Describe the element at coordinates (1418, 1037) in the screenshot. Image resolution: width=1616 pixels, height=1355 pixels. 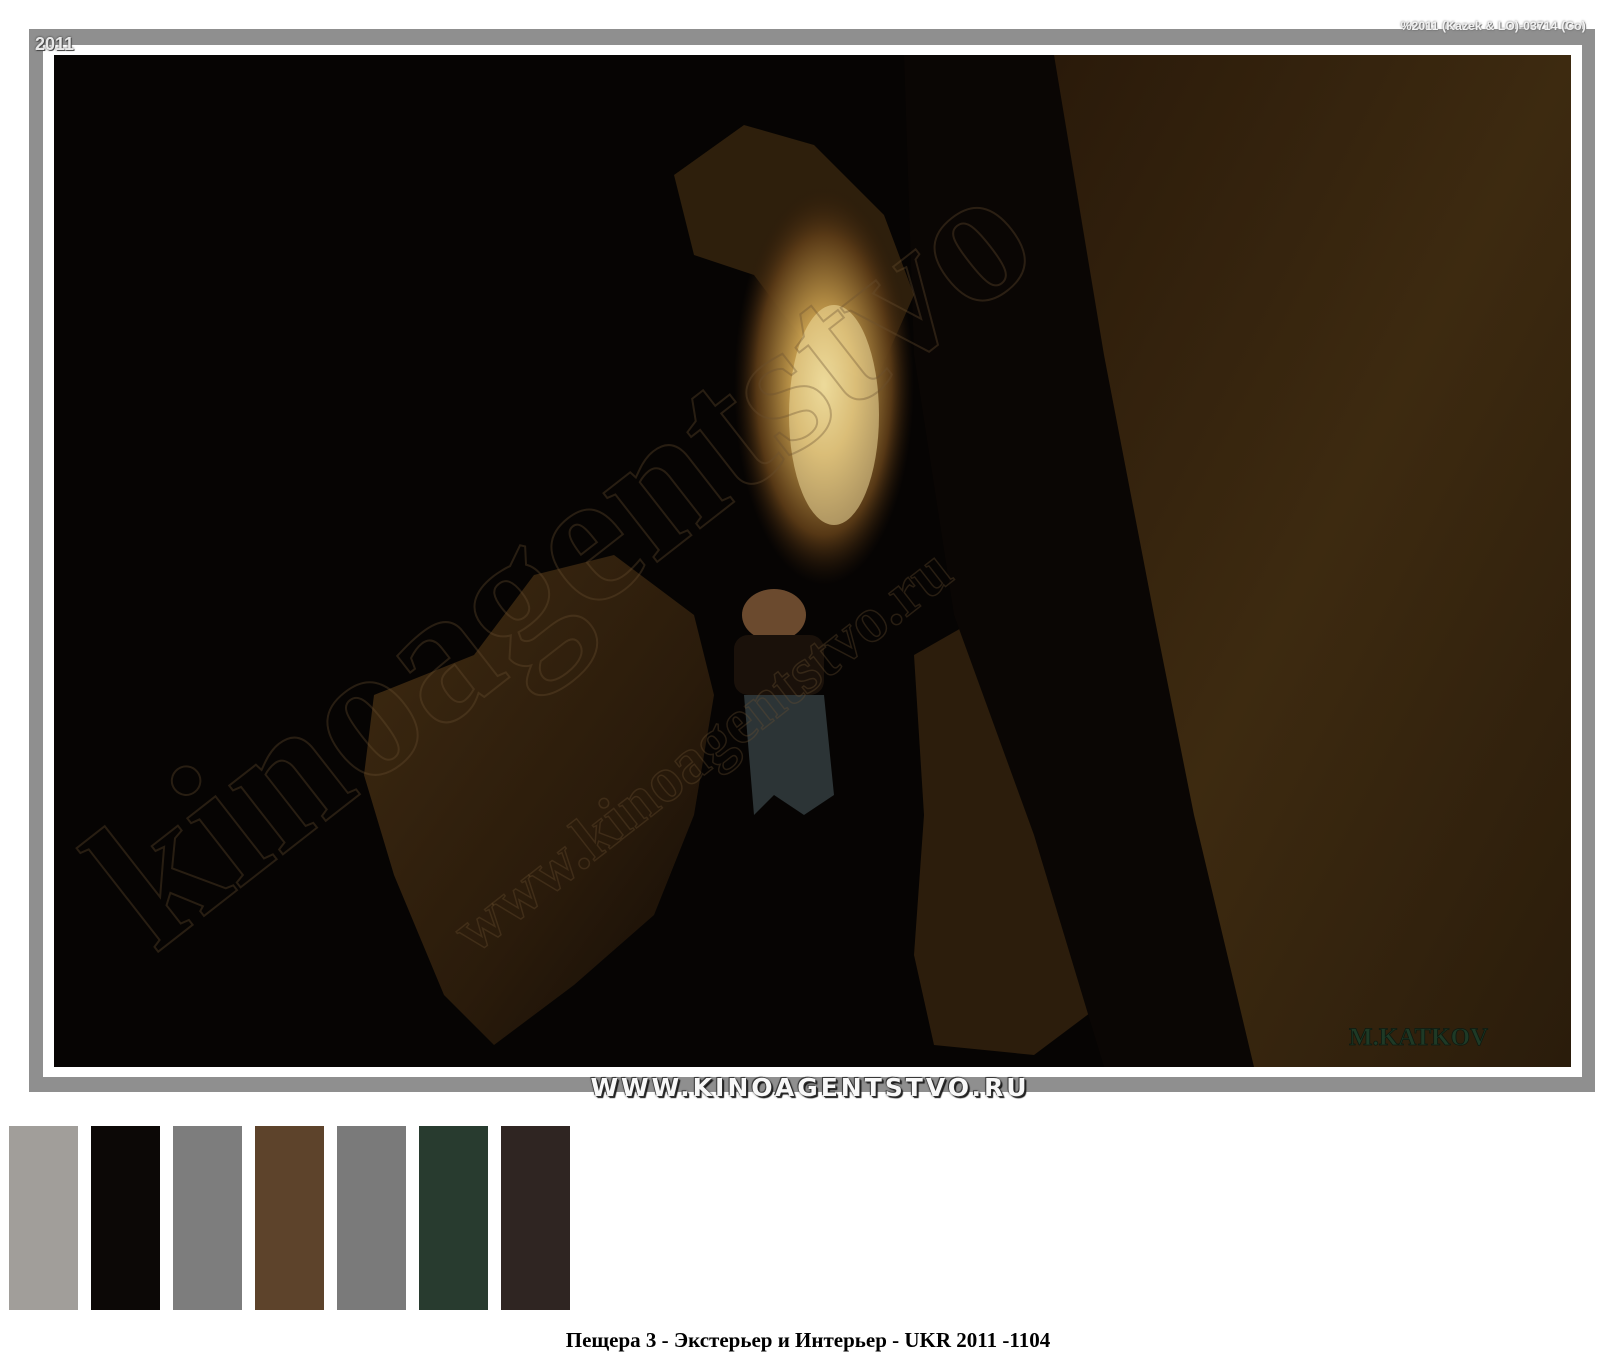
I see `photographer-signature: M.KATKOV` at that location.